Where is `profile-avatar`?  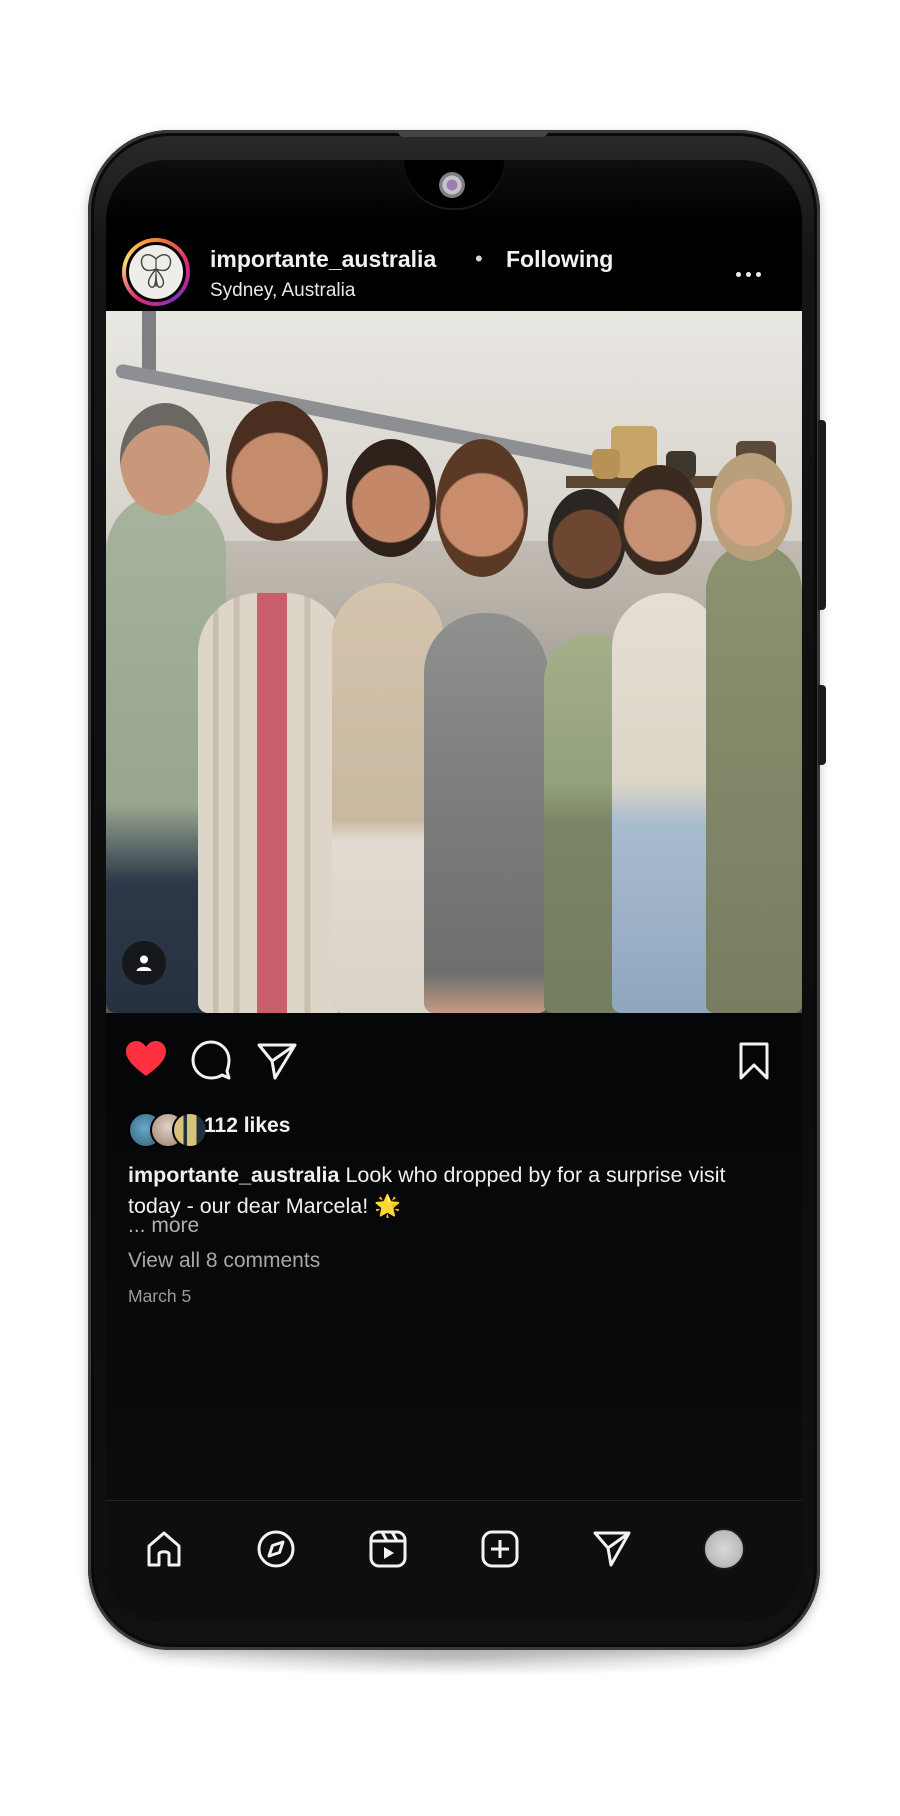
profile-avatar is located at coordinates (724, 1549).